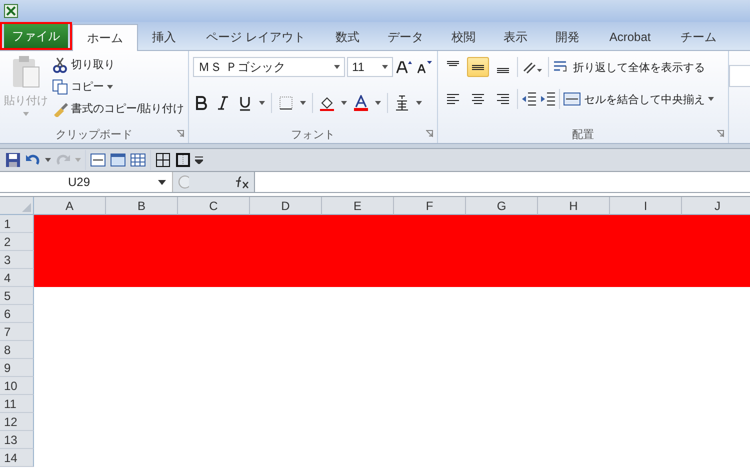 This screenshot has width=750, height=470. Describe the element at coordinates (638, 99) in the screenshot. I see `merge-center-button: セルを結合して中央揃え` at that location.